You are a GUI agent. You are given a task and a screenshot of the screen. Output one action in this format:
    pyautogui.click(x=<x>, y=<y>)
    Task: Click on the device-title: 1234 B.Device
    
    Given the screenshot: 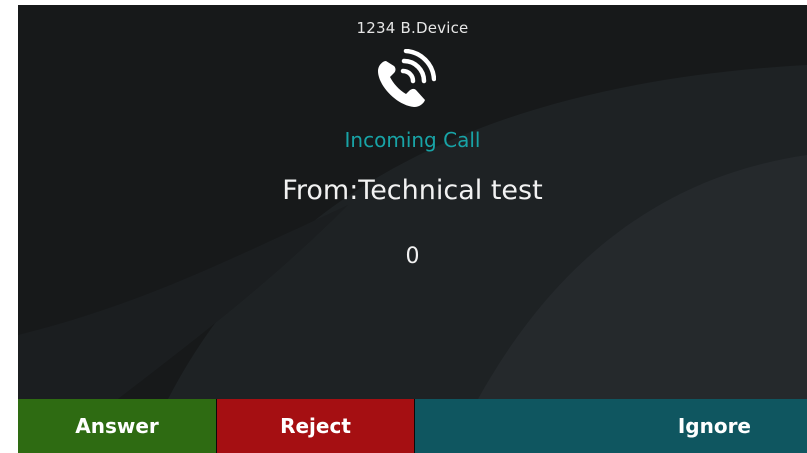 What is the action you would take?
    pyautogui.click(x=412, y=28)
    